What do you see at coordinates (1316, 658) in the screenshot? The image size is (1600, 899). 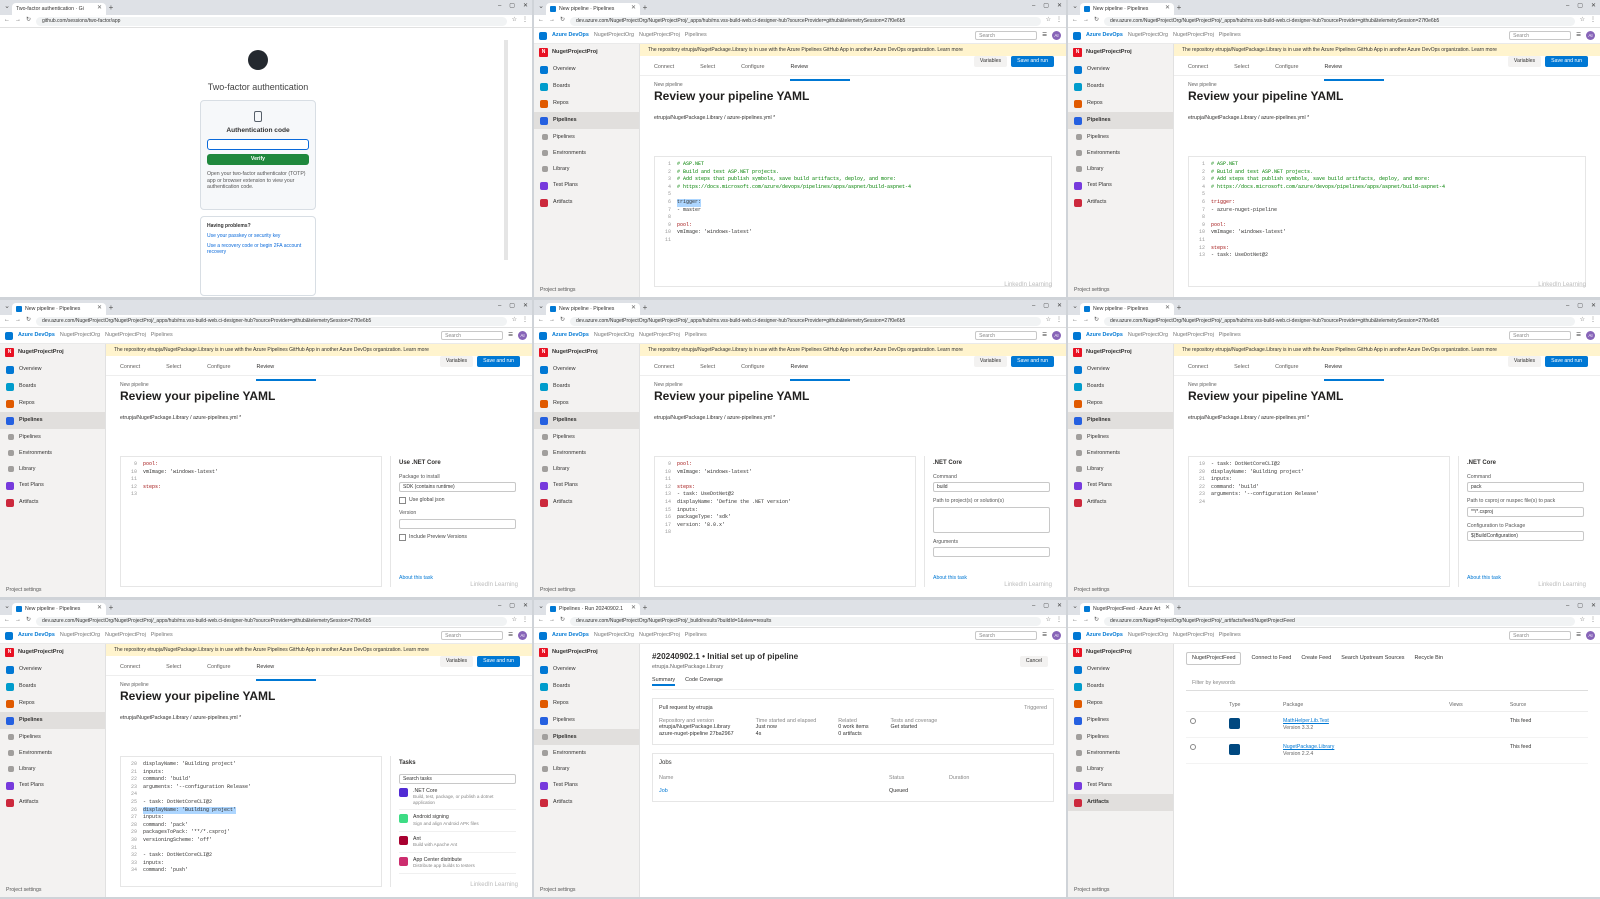 I see `create-feed-button: Create Feed` at bounding box center [1316, 658].